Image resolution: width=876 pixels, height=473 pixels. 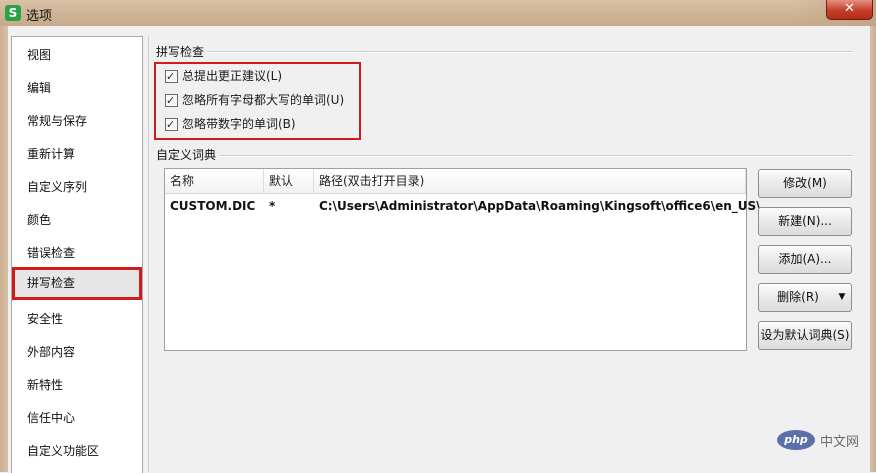 I want to click on nav-item-new-features: 新特性, so click(x=77, y=385).